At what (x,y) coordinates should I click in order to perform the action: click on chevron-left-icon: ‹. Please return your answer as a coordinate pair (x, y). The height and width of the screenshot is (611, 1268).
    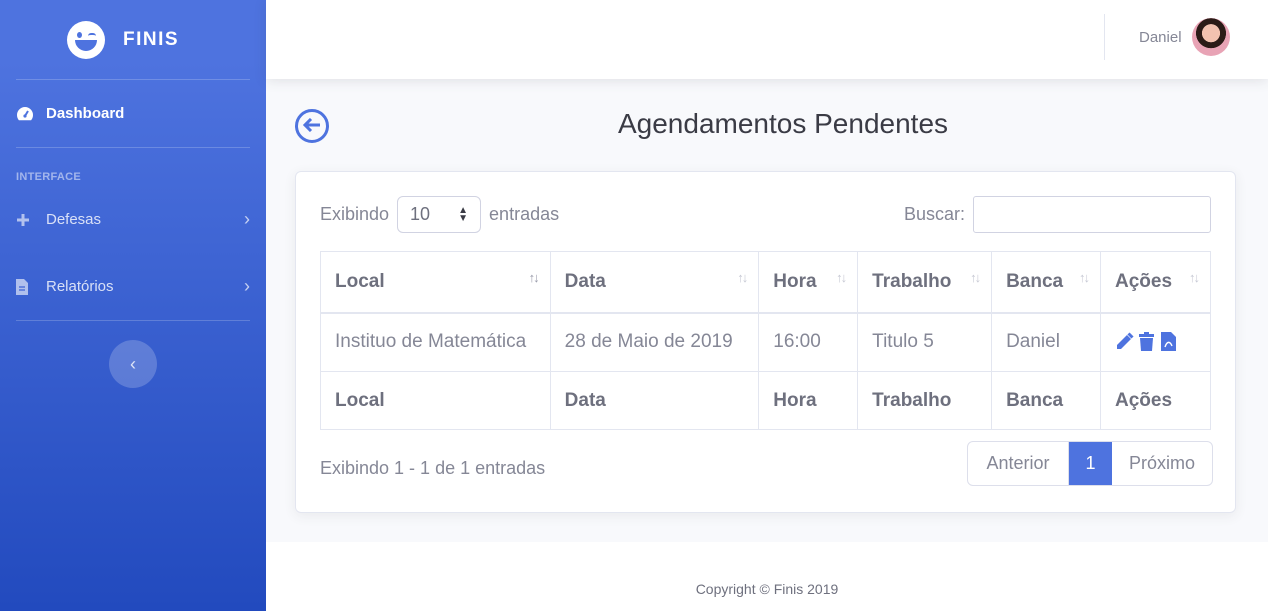
    Looking at the image, I should click on (133, 363).